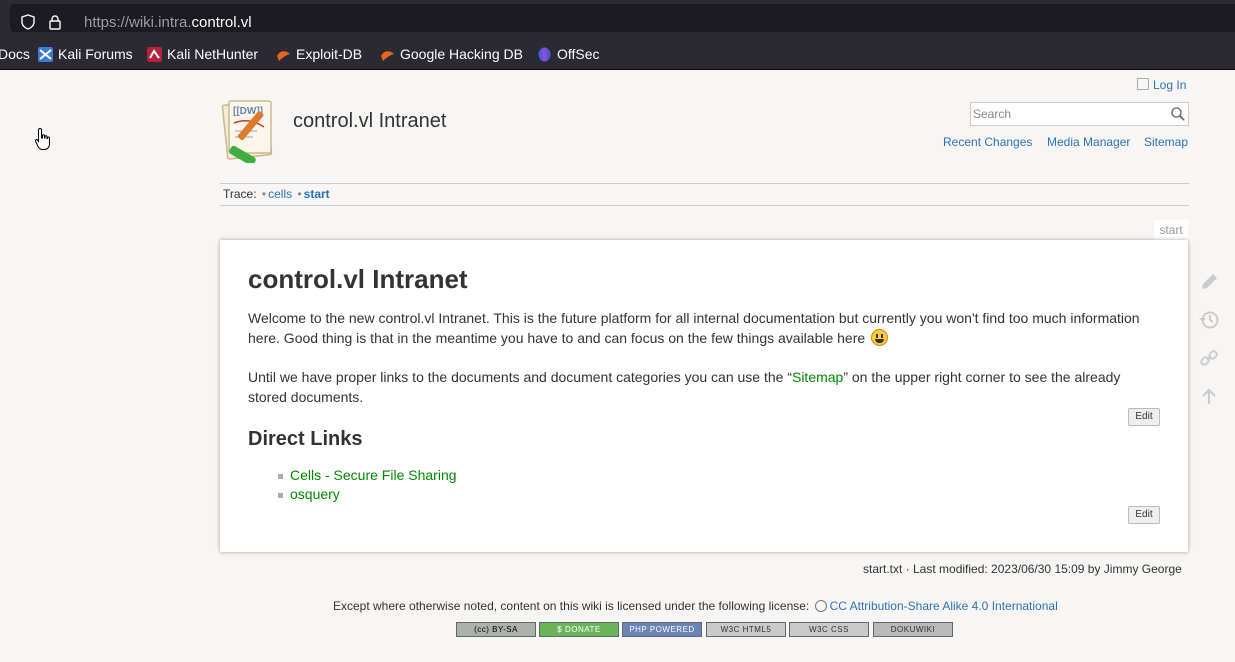  I want to click on backlinks-icon, so click(1209, 358).